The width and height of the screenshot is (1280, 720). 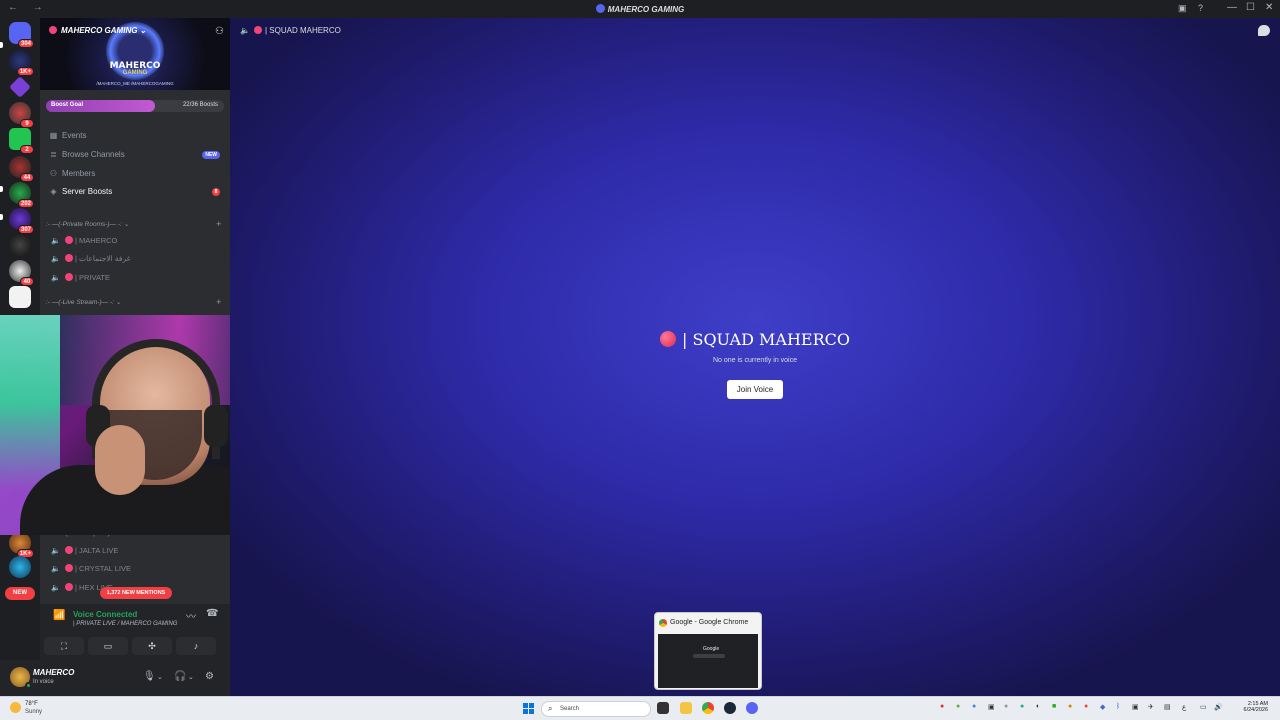 I want to click on chrome-icon, so click(x=708, y=708).